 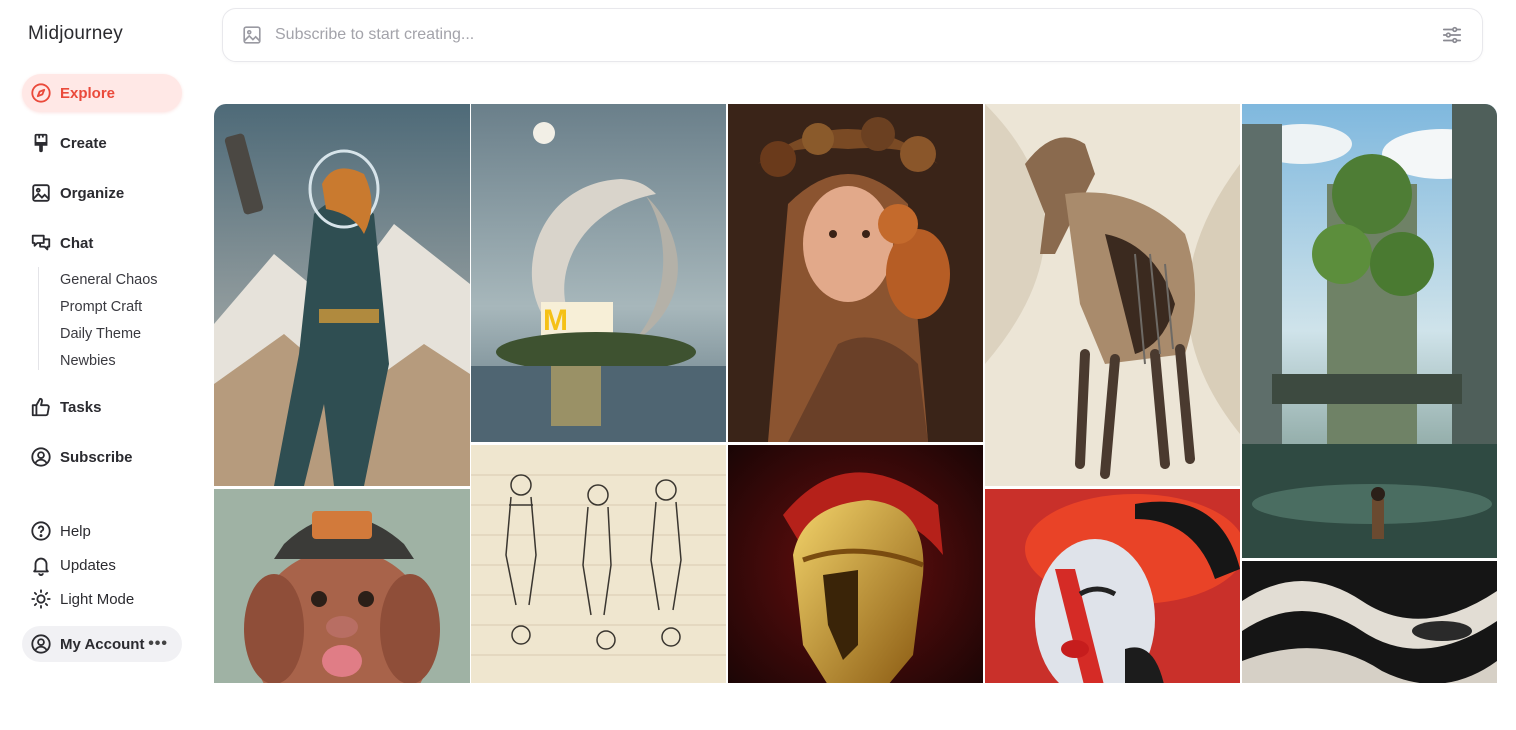 I want to click on nav-create: Create, so click(x=102, y=143).